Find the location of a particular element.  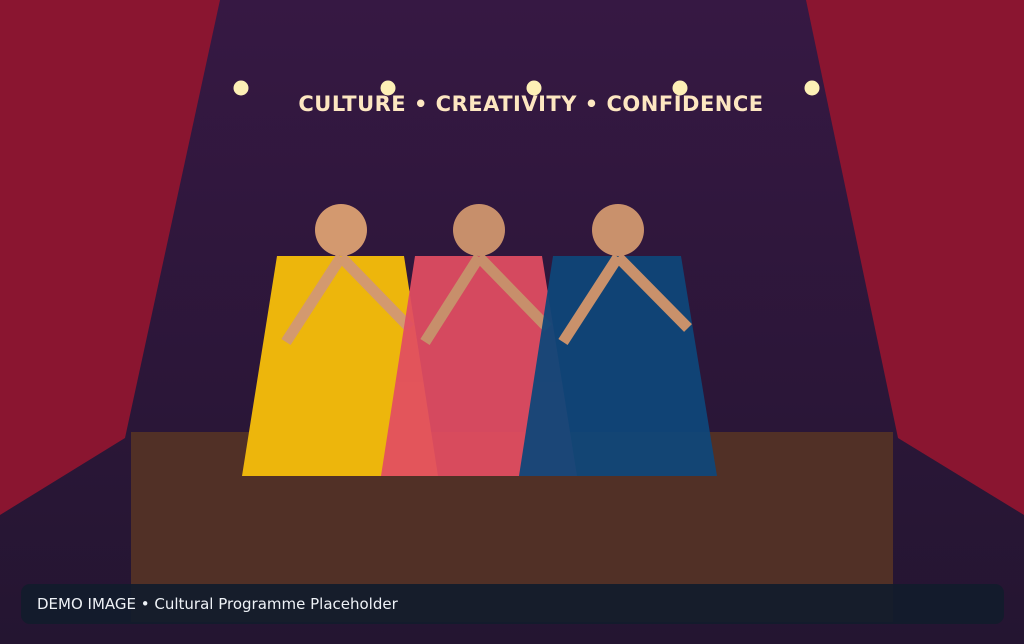

head-pink is located at coordinates (479, 230).